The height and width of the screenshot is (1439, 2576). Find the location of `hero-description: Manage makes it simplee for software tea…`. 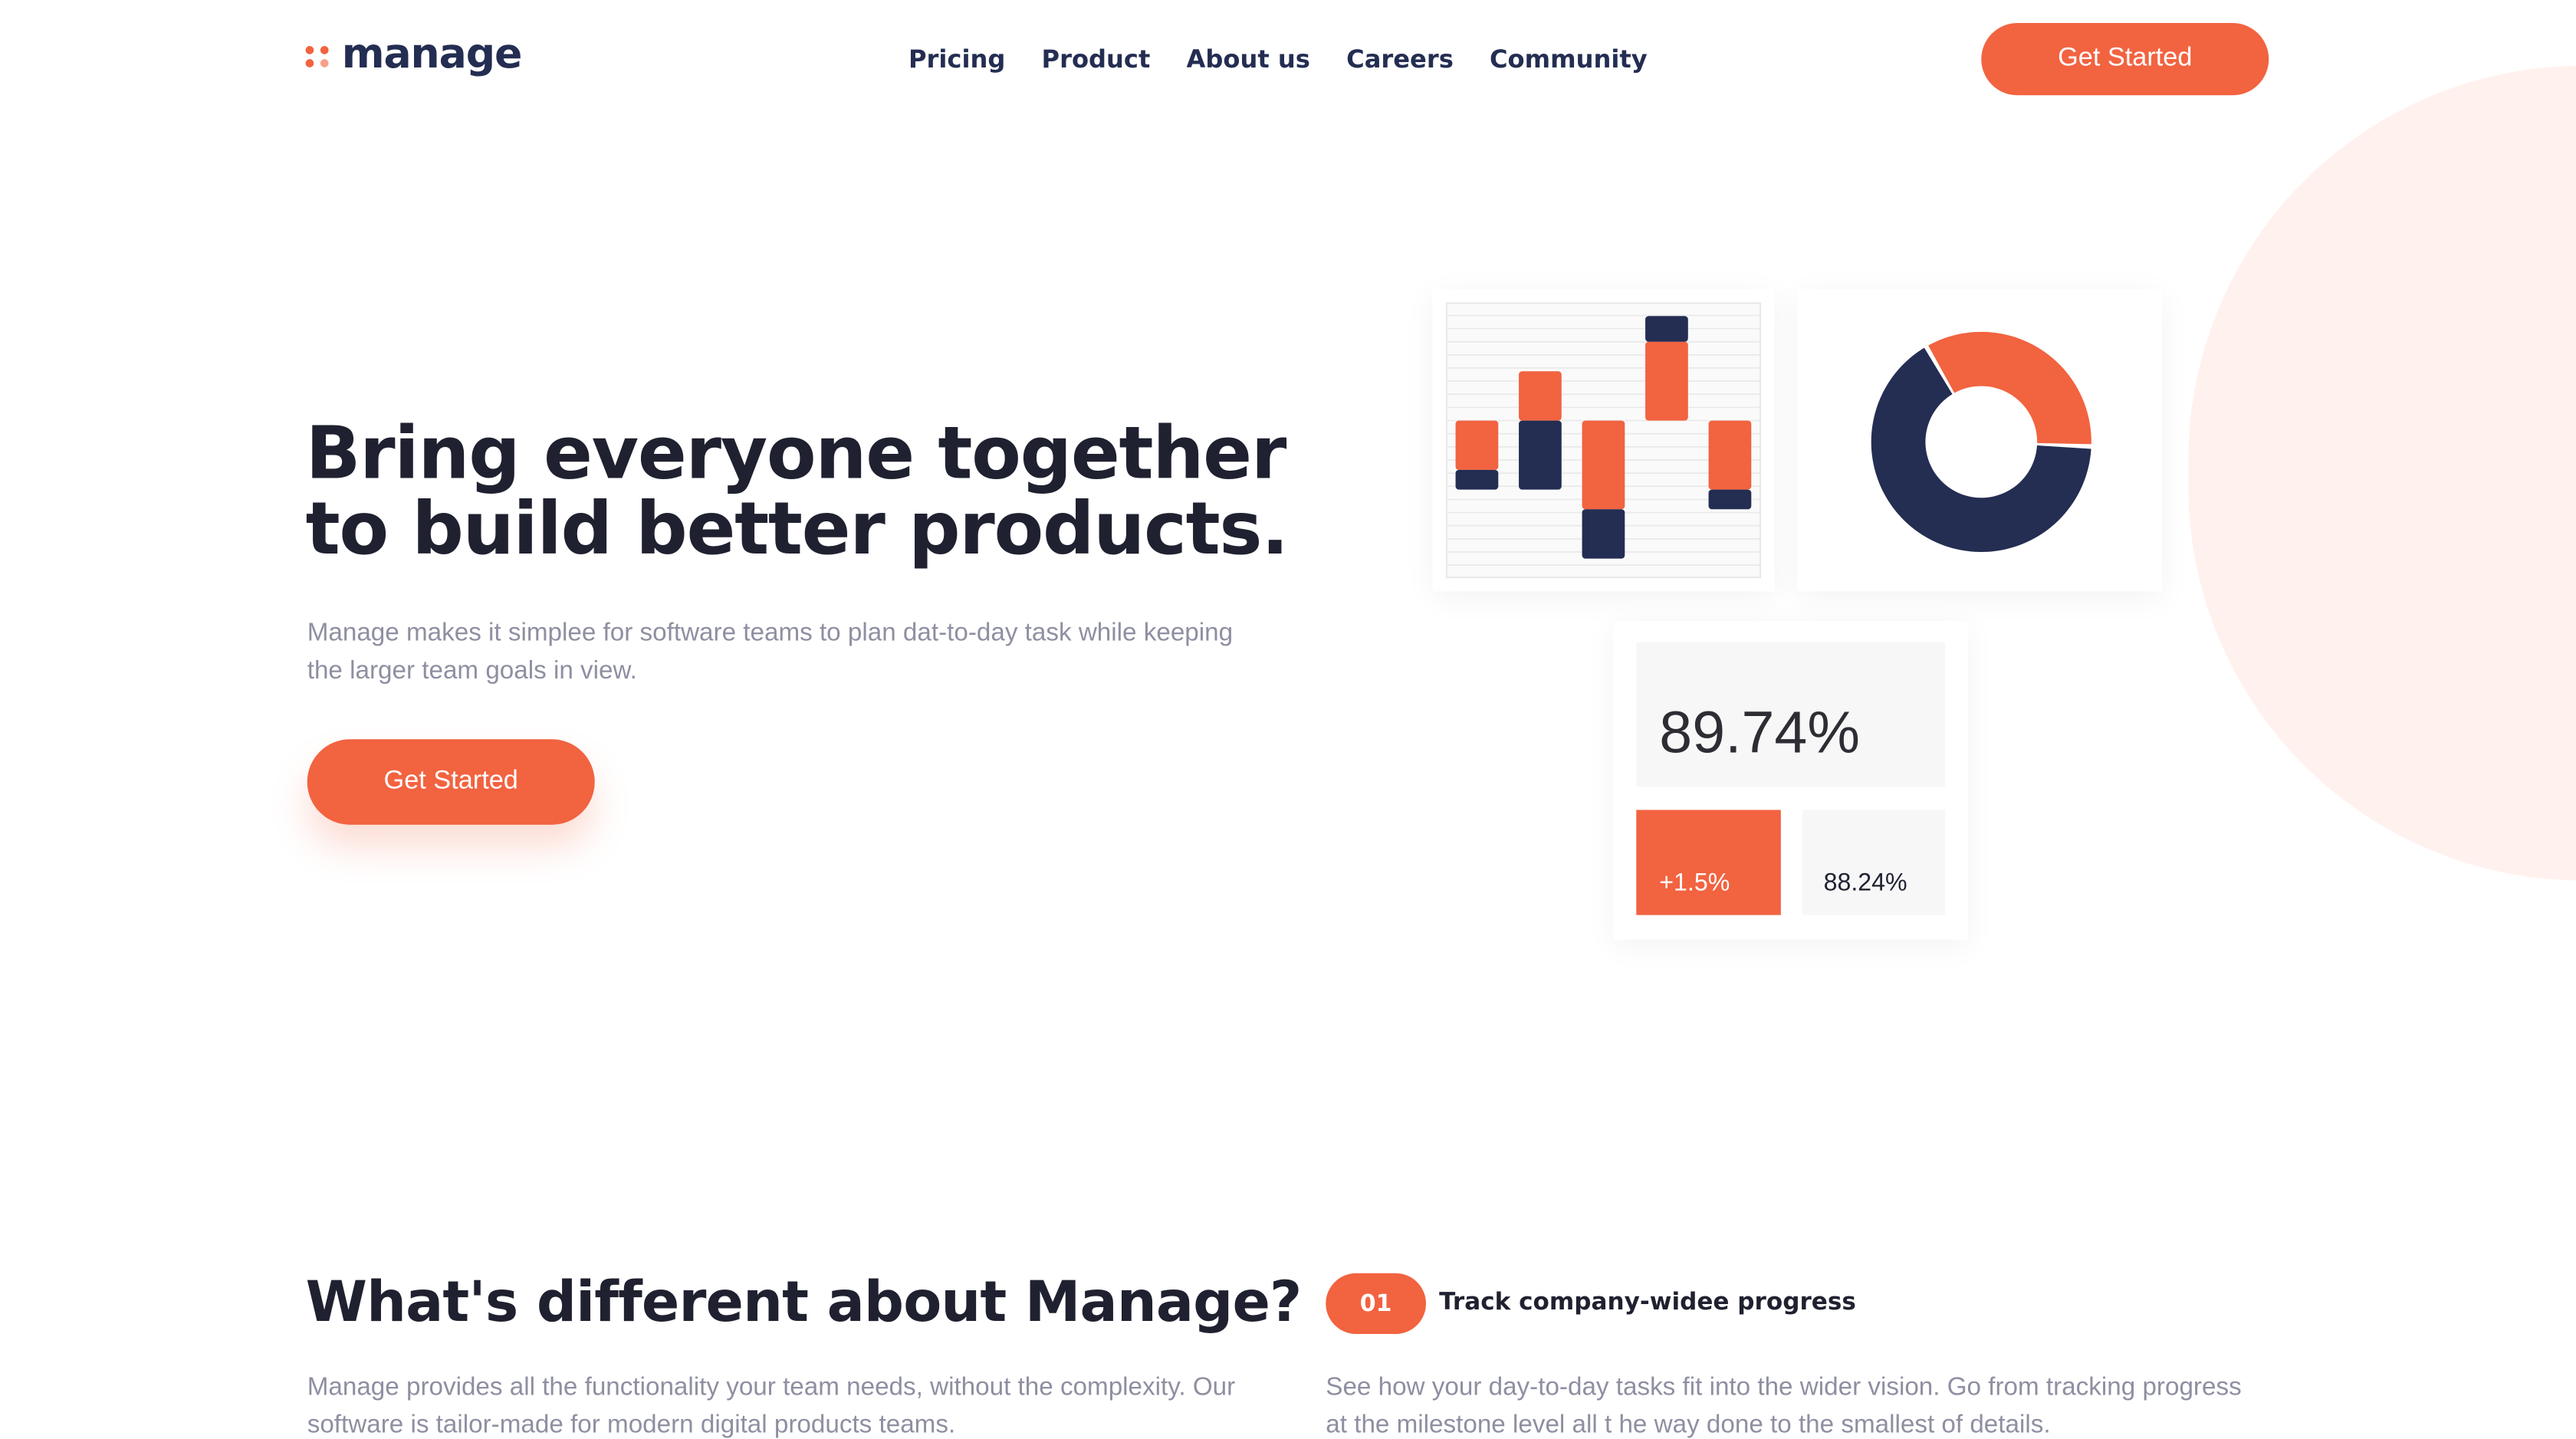

hero-description: Manage makes it simplee for software tea… is located at coordinates (770, 652).